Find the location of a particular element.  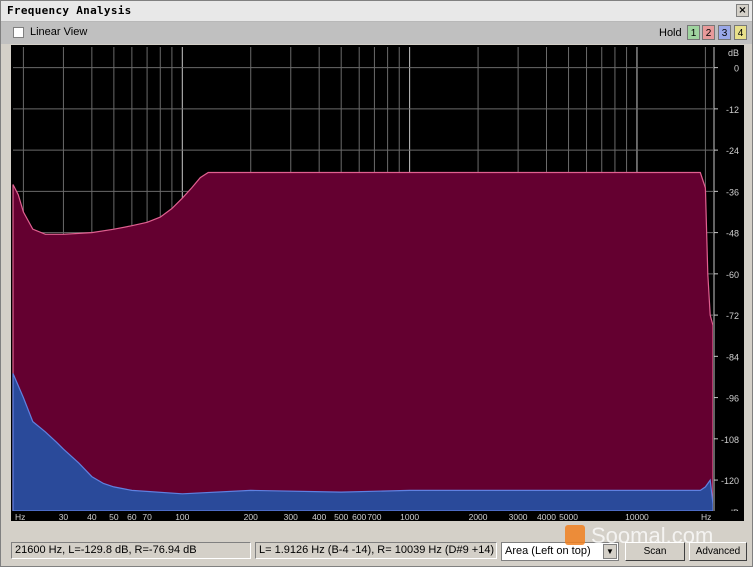

y-tick-label: -24 is located at coordinates (732, 151).